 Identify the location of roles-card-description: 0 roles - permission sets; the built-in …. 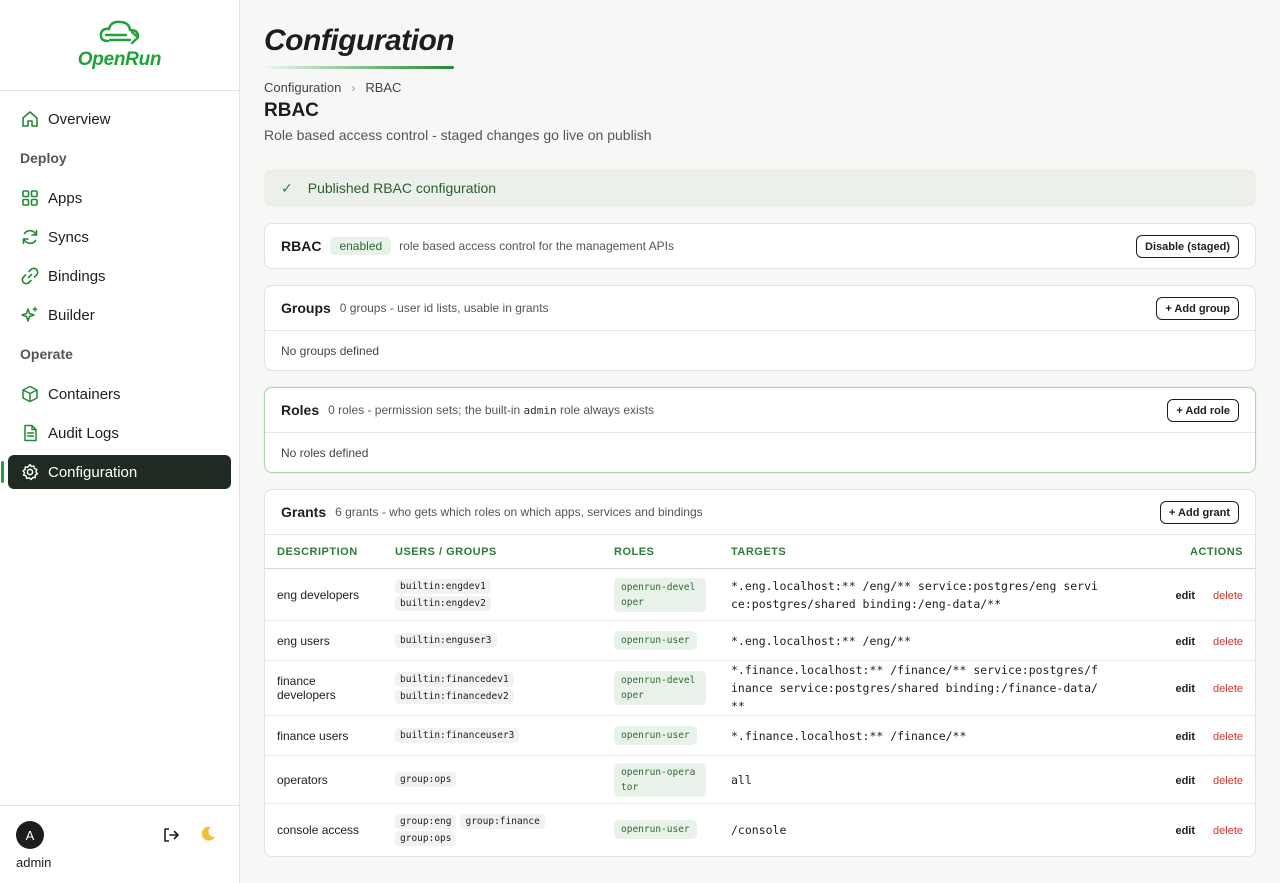
(491, 410).